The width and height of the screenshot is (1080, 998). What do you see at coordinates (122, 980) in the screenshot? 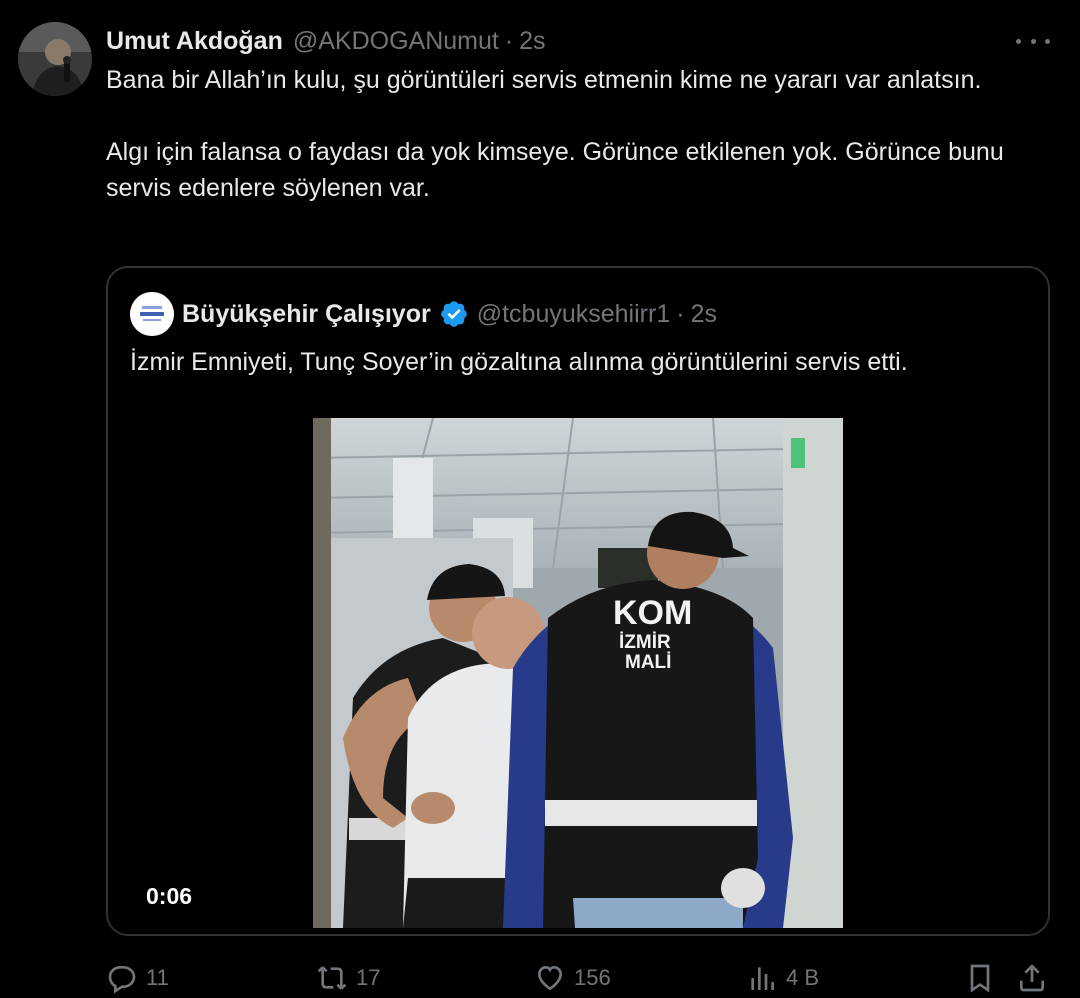
I see `reply-icon` at bounding box center [122, 980].